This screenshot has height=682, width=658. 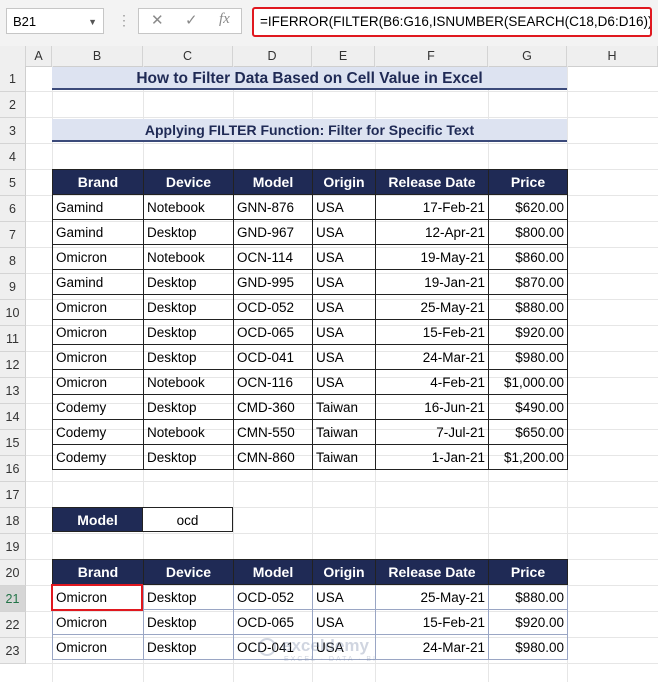 What do you see at coordinates (13, 651) in the screenshot?
I see `row-header-23: 23` at bounding box center [13, 651].